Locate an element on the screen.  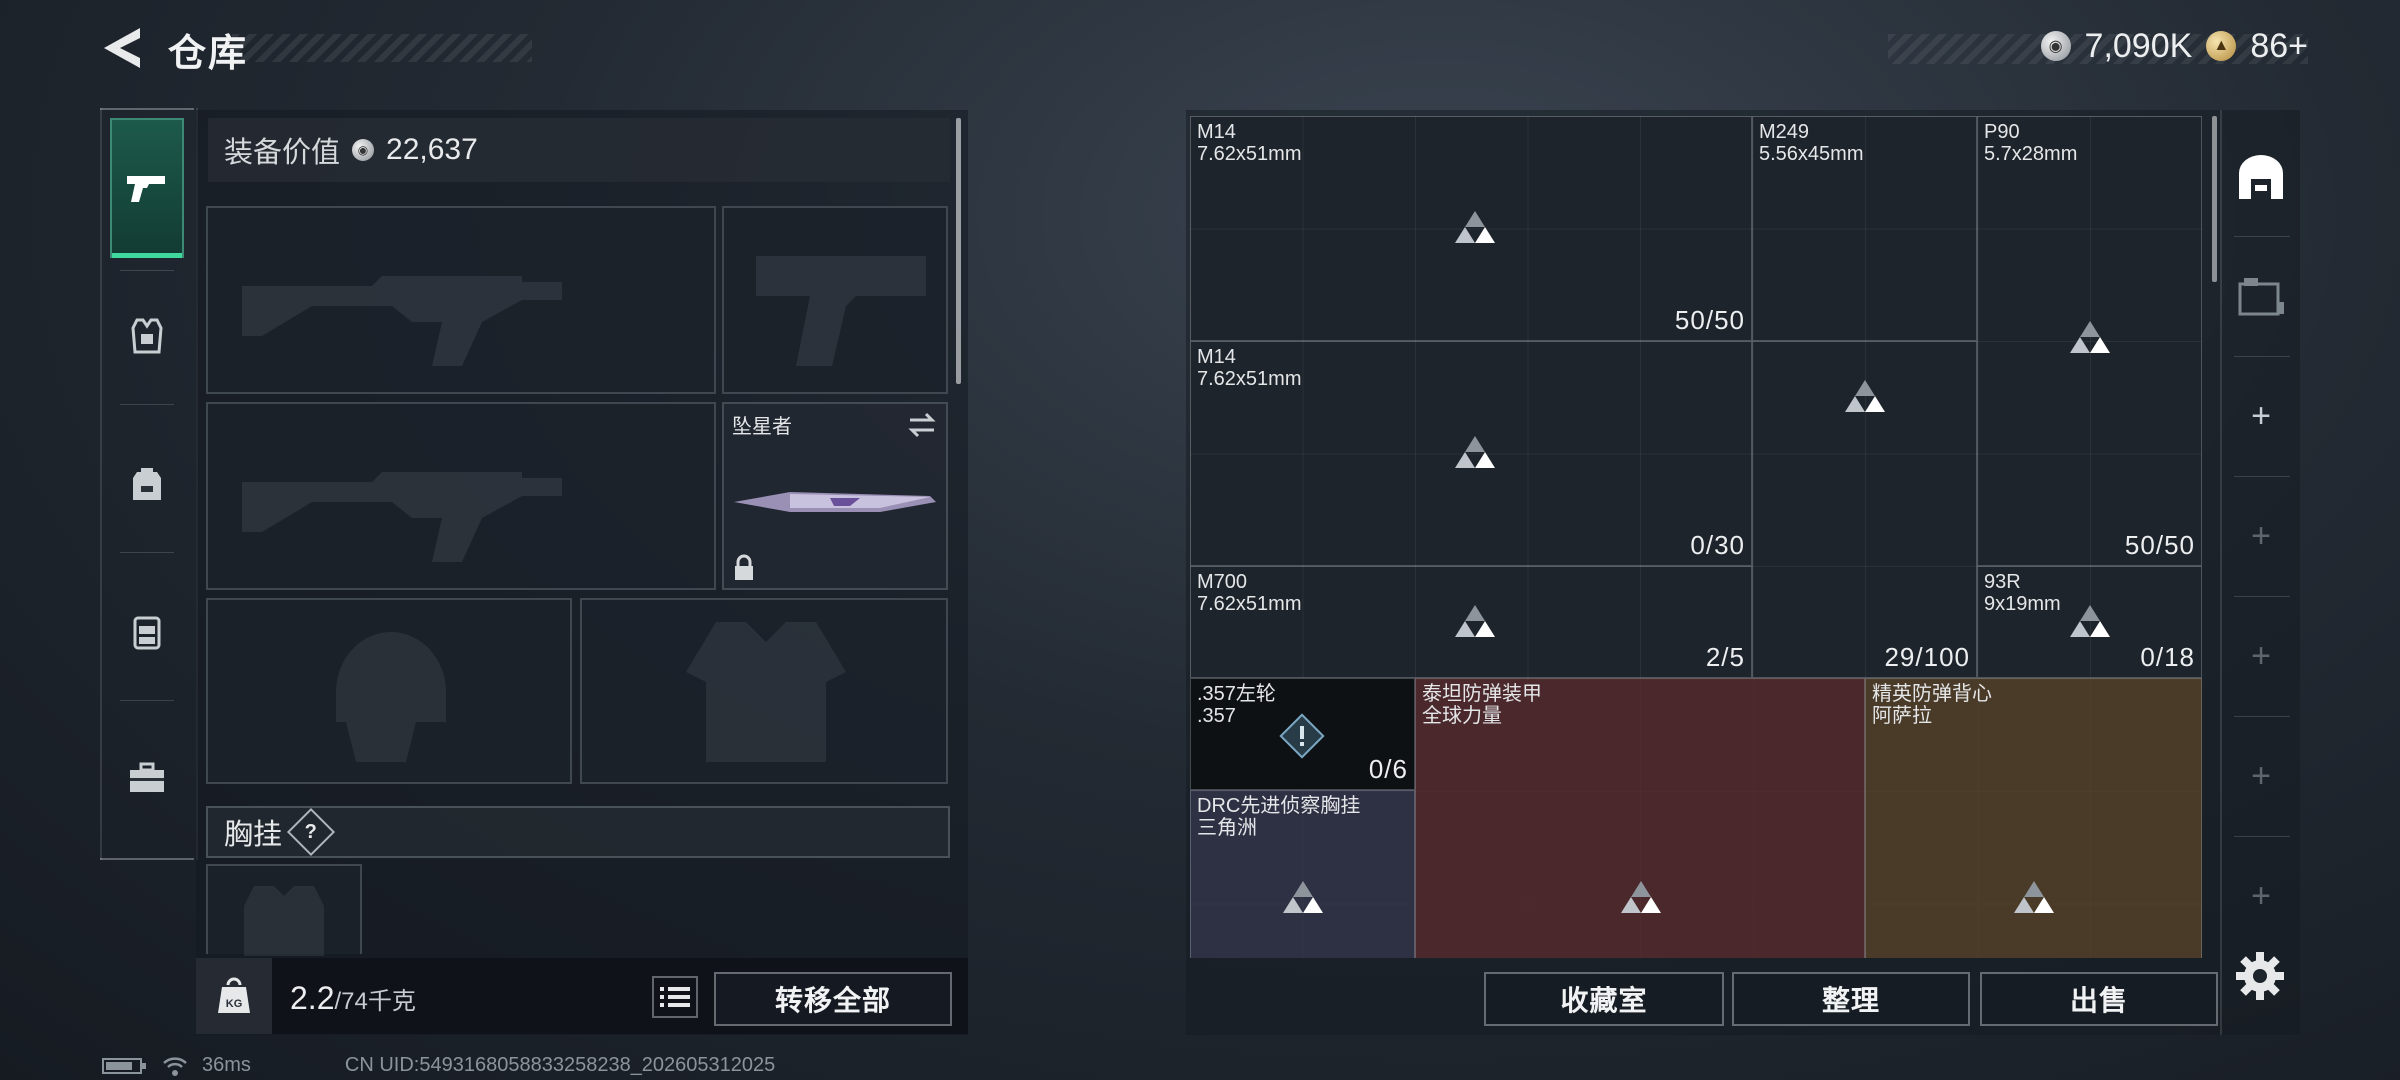
equip-value-label: 装备价值 is located at coordinates (282, 153).